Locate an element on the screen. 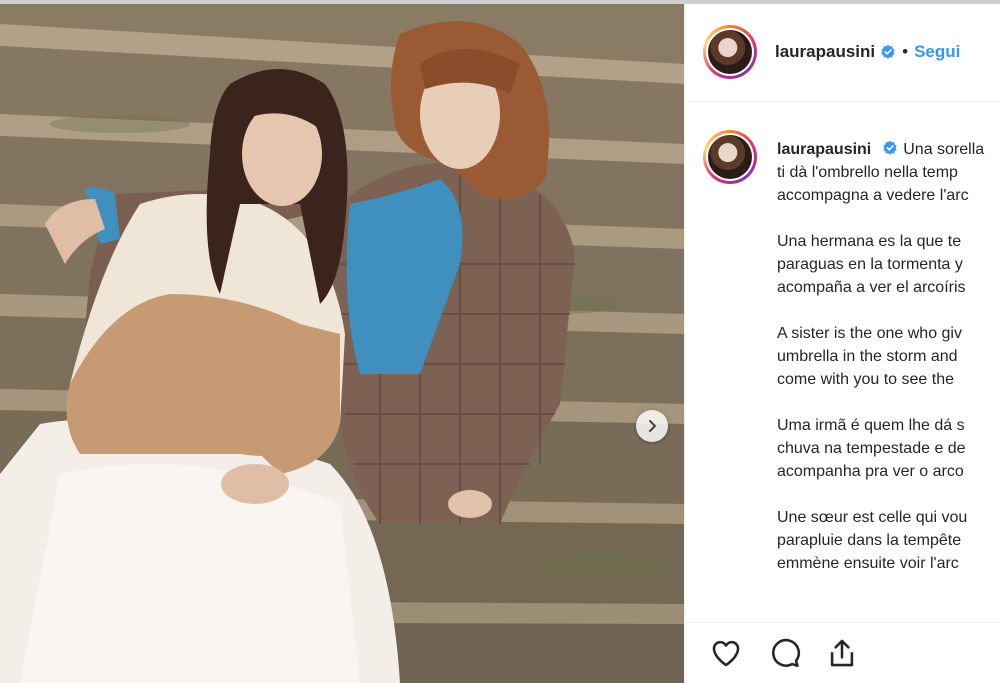 The width and height of the screenshot is (1000, 683). next-photo-button is located at coordinates (652, 426).